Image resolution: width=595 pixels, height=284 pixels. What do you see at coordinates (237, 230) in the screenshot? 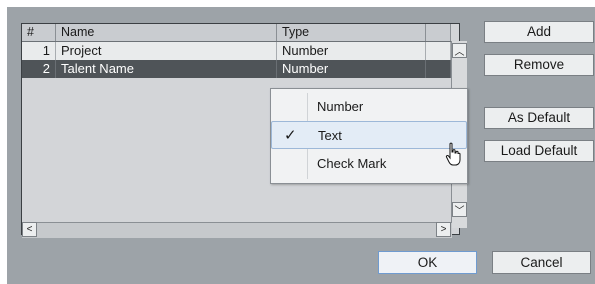
I see `horizontal-scrollbar: < >` at bounding box center [237, 230].